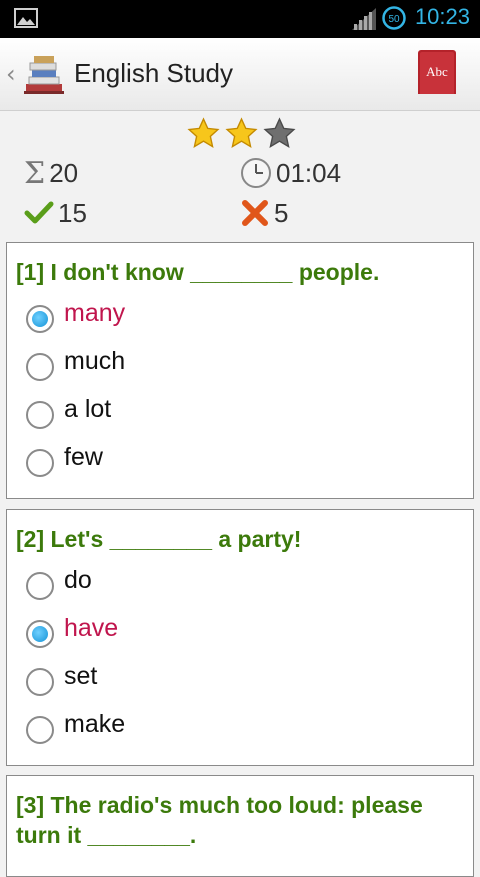 The image size is (480, 877). What do you see at coordinates (11, 74) in the screenshot?
I see `back-chevron-icon: ‹` at bounding box center [11, 74].